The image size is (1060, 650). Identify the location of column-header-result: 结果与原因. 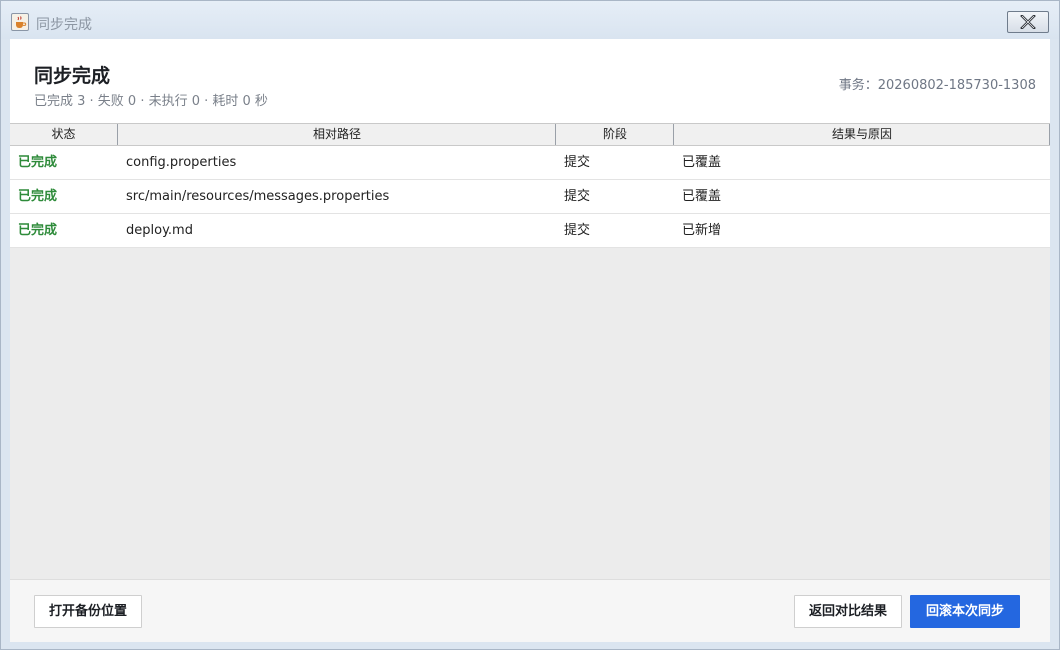
(862, 134).